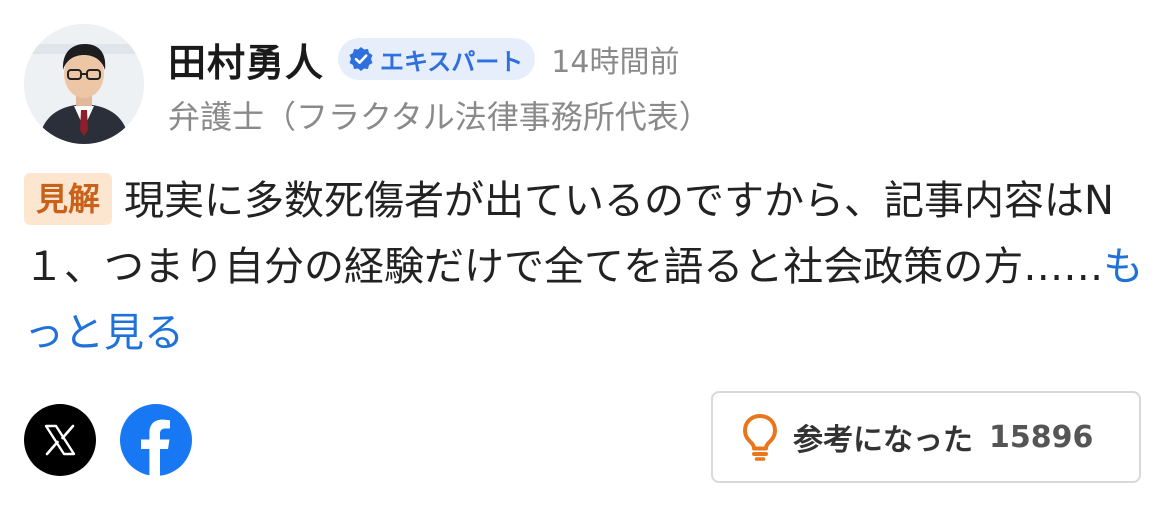 The image size is (1170, 509). What do you see at coordinates (439, 117) in the screenshot?
I see `author-title: 弁護士（フラクタル法律事務所代表）` at bounding box center [439, 117].